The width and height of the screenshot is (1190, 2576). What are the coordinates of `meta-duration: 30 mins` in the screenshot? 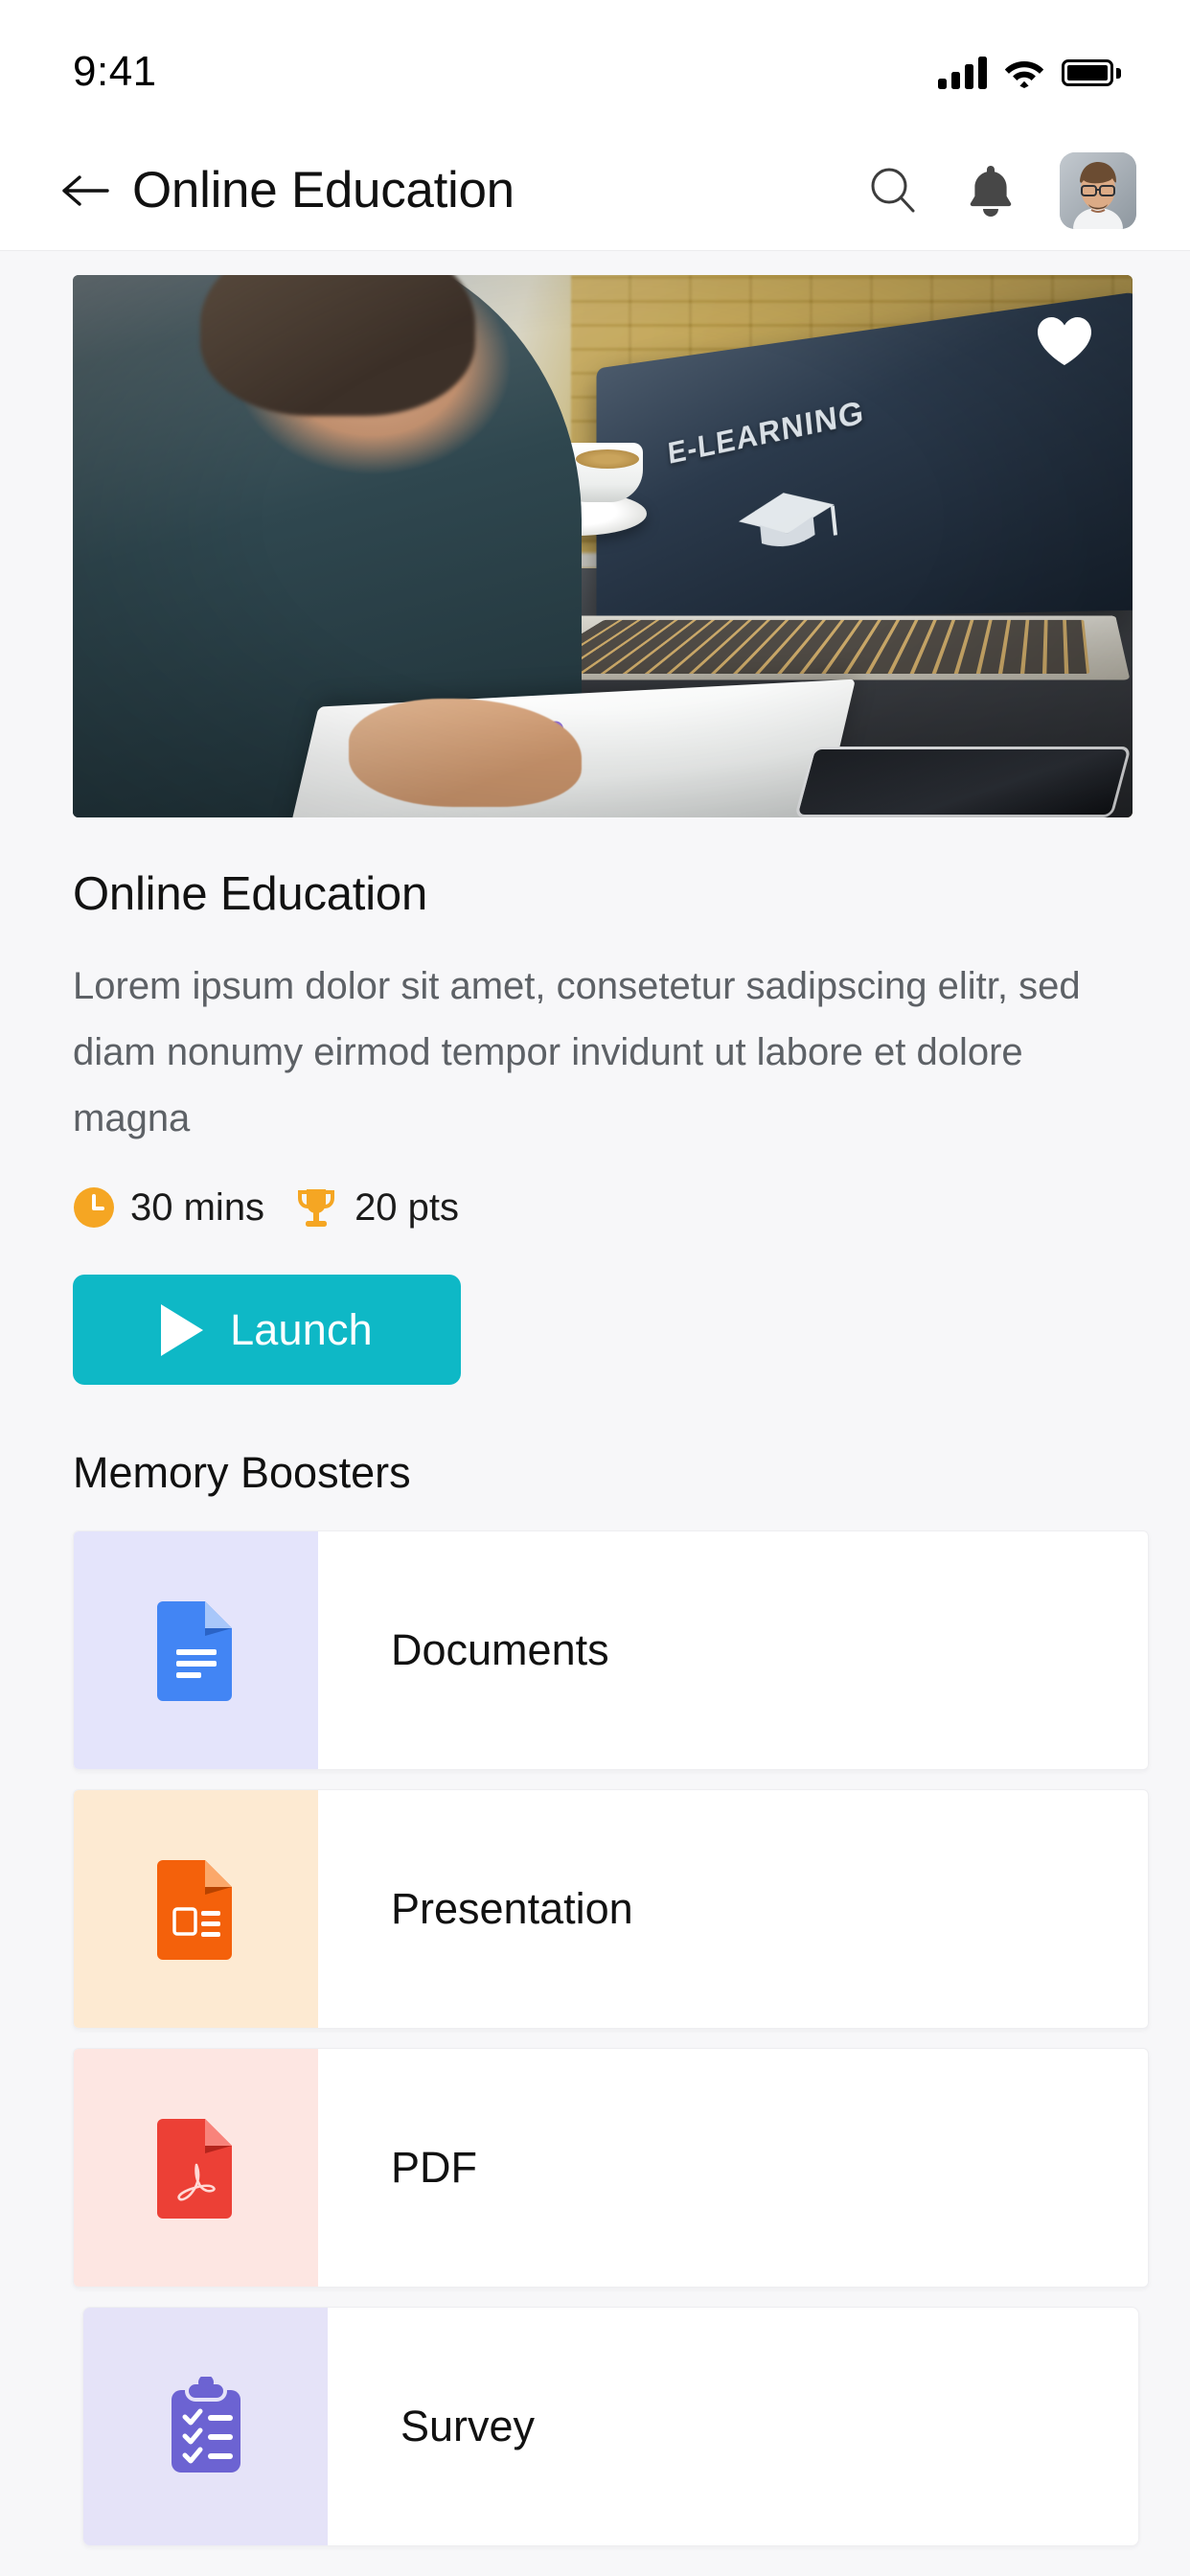 It's located at (168, 1208).